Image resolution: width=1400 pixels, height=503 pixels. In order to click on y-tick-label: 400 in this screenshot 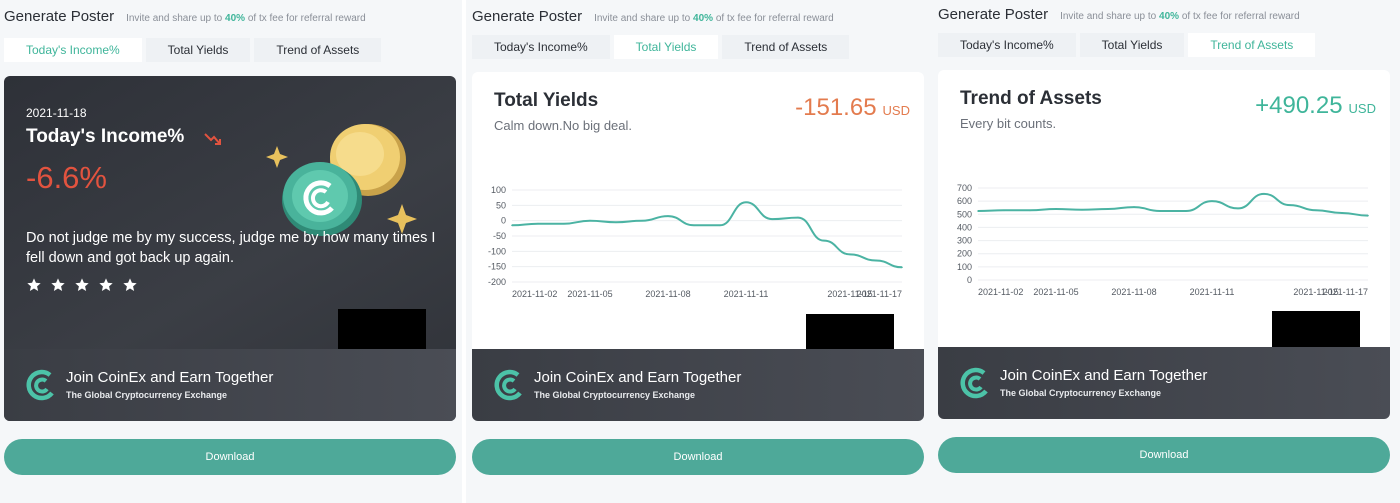, I will do `click(964, 227)`.